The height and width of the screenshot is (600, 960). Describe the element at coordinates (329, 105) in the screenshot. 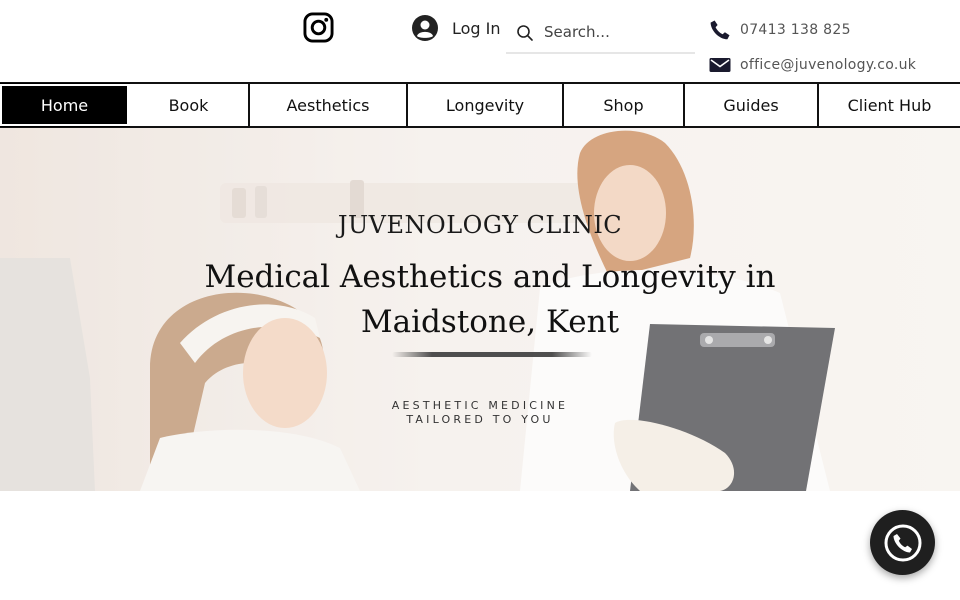

I see `nav-item-aesthetics: Aesthetics` at that location.